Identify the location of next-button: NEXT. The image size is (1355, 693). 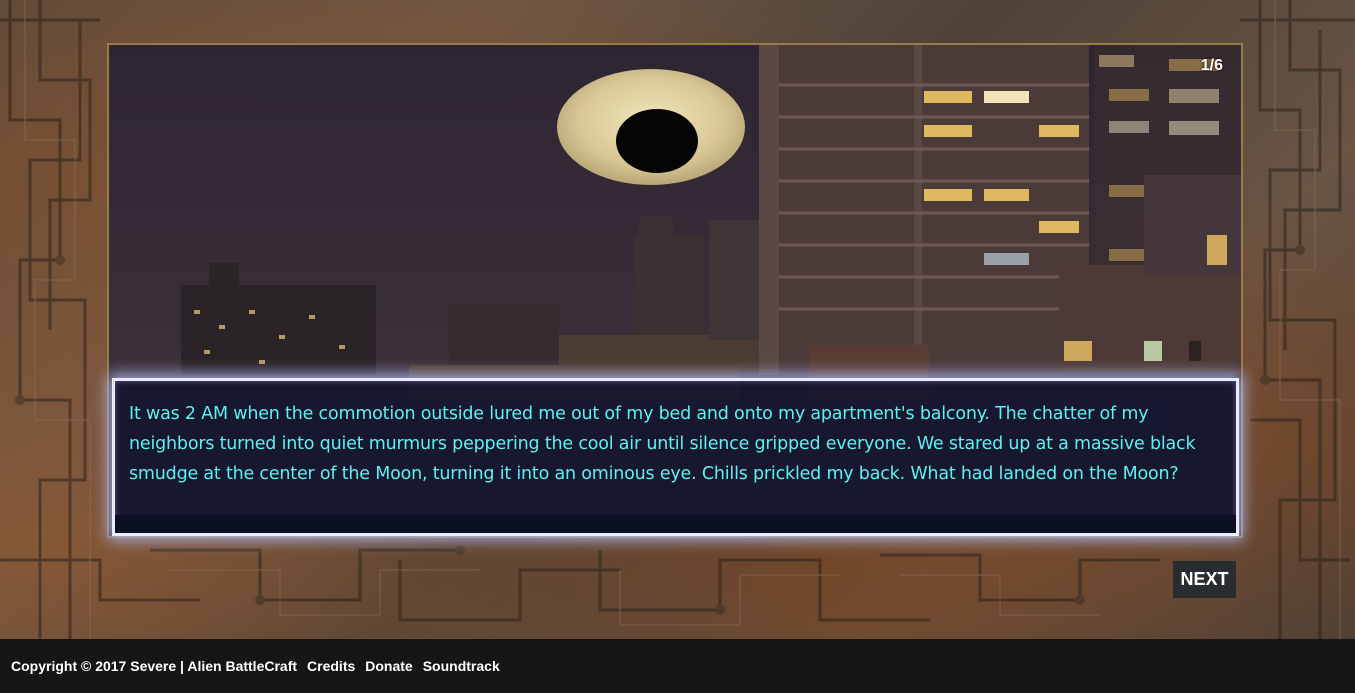
(1204, 579).